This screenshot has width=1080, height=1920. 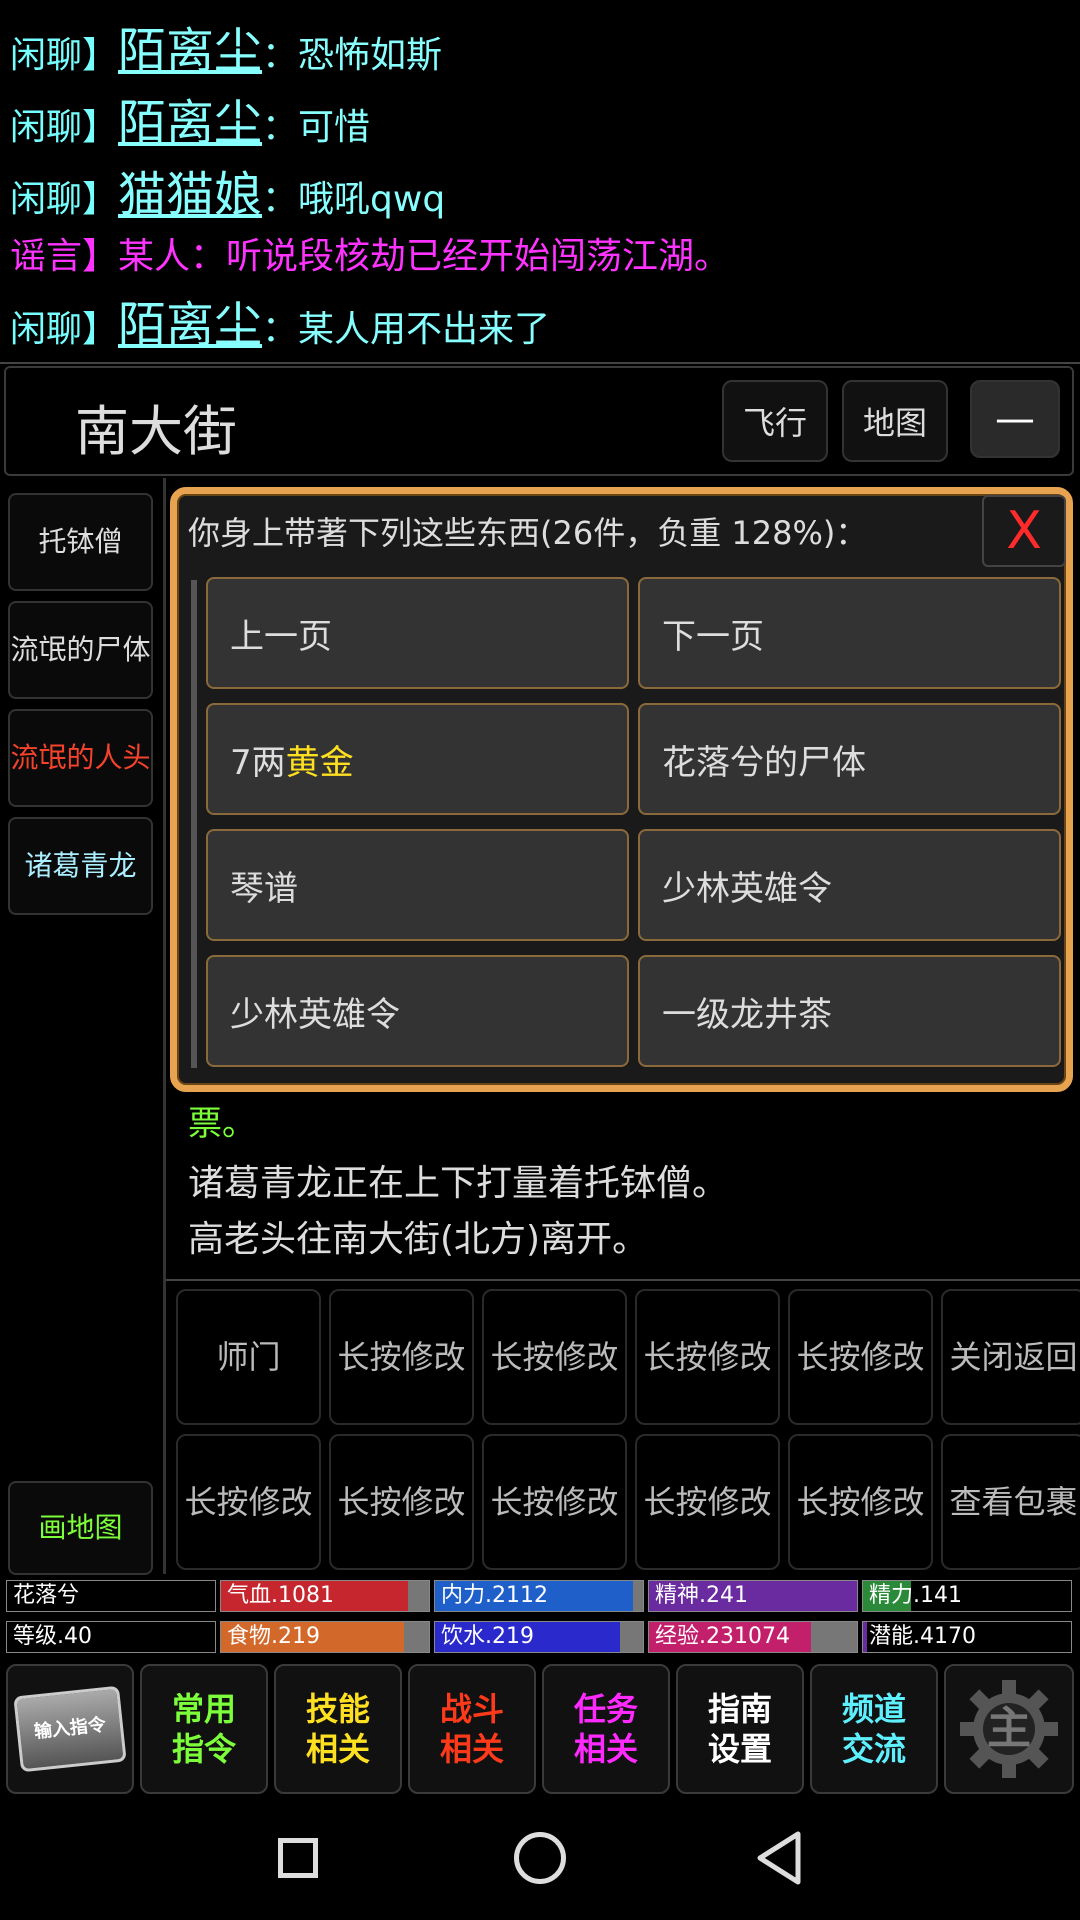 I want to click on stat-potential: 潜能.4170, so click(x=967, y=1637).